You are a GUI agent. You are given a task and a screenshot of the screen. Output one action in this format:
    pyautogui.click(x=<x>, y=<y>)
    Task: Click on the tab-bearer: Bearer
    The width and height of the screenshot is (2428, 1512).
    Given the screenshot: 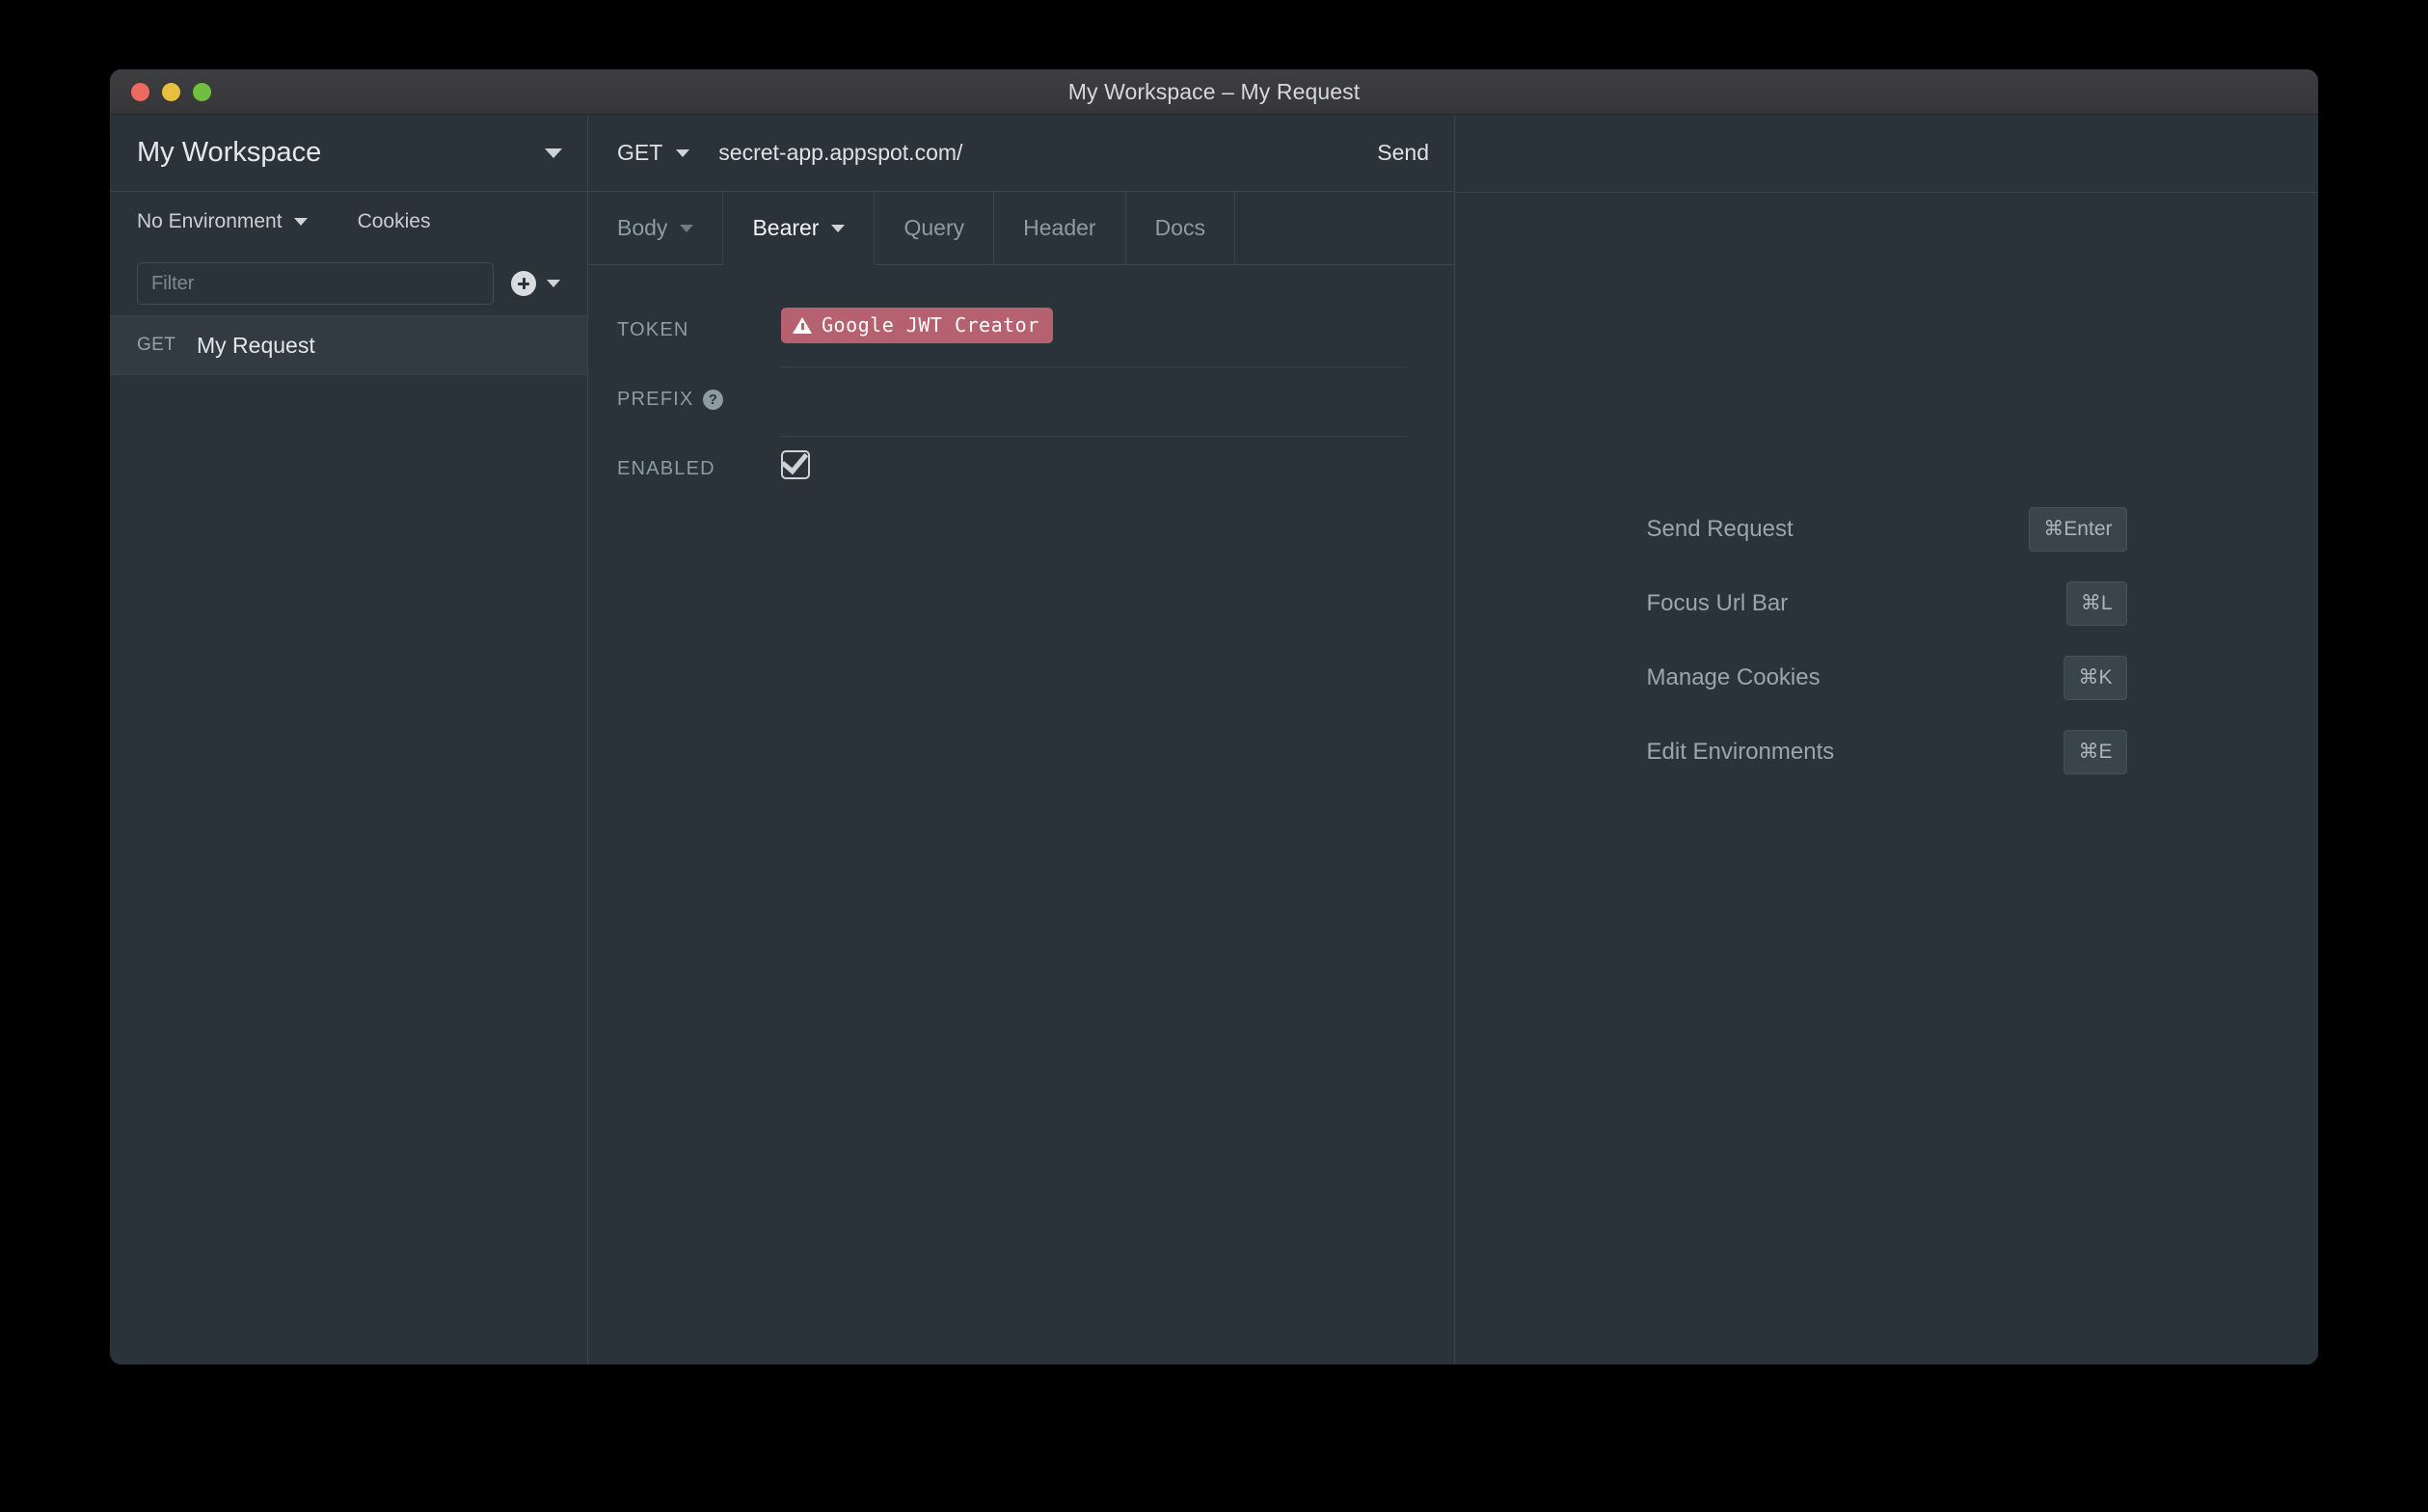 What is the action you would take?
    pyautogui.click(x=799, y=228)
    